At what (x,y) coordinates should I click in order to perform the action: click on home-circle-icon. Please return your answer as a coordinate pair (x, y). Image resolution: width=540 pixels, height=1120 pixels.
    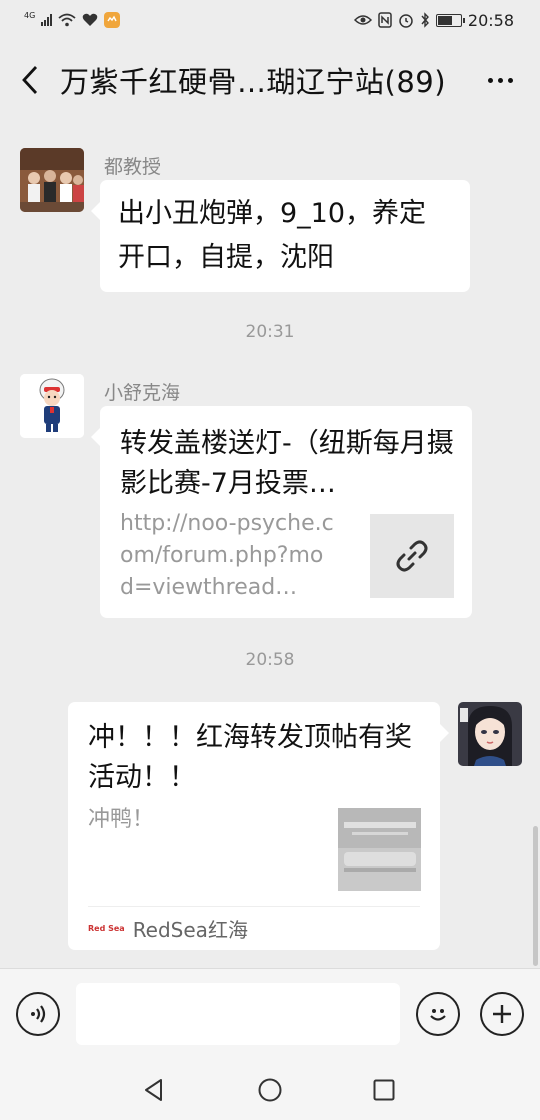
    Looking at the image, I should click on (270, 1090).